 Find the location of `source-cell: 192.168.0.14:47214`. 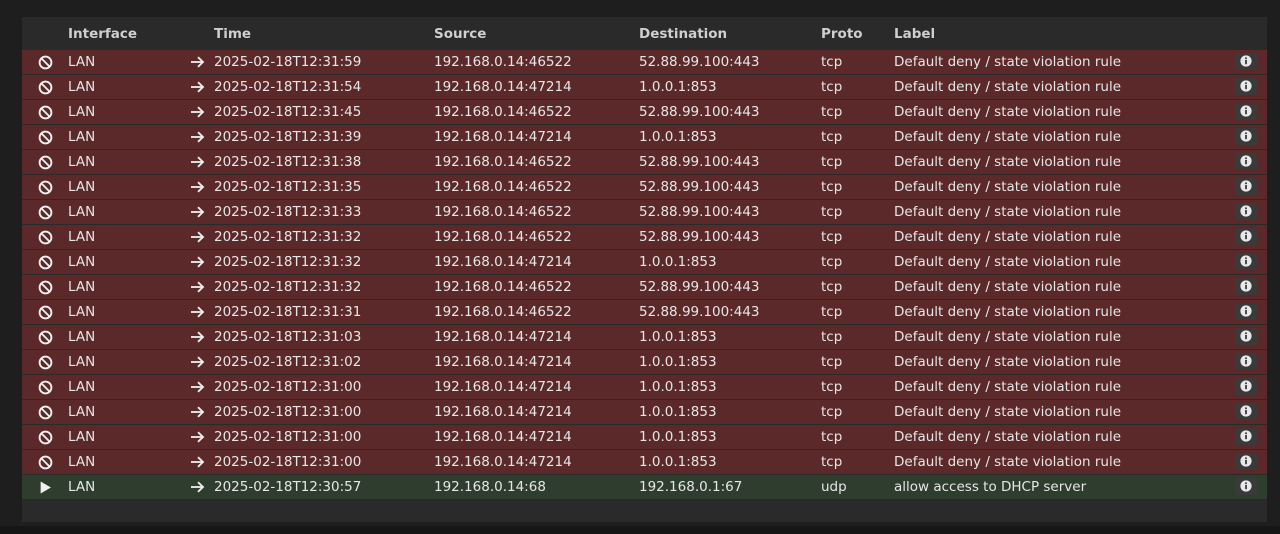

source-cell: 192.168.0.14:47214 is located at coordinates (503, 362).